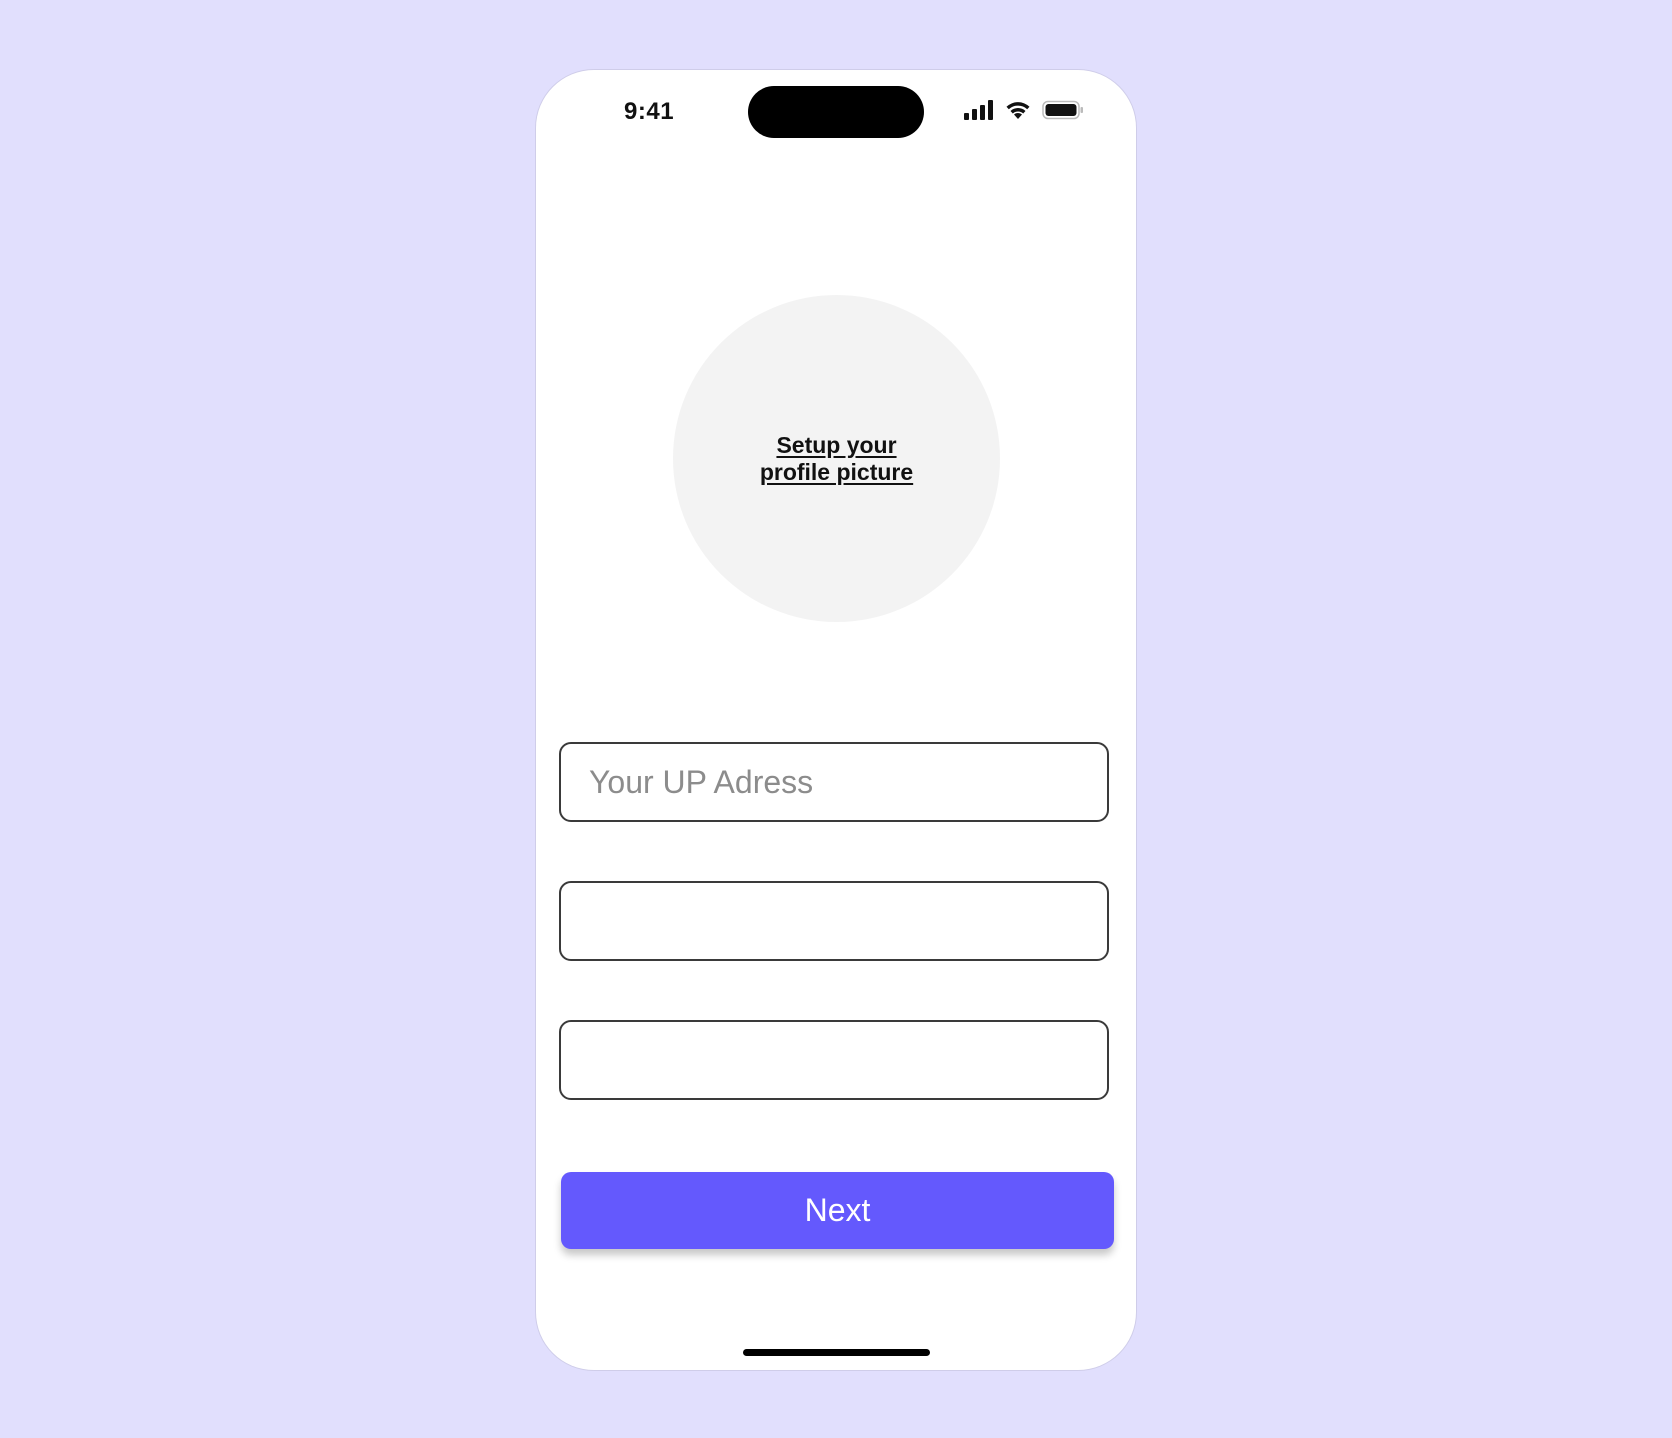 The width and height of the screenshot is (1672, 1438). Describe the element at coordinates (834, 1060) in the screenshot. I see `third-input` at that location.